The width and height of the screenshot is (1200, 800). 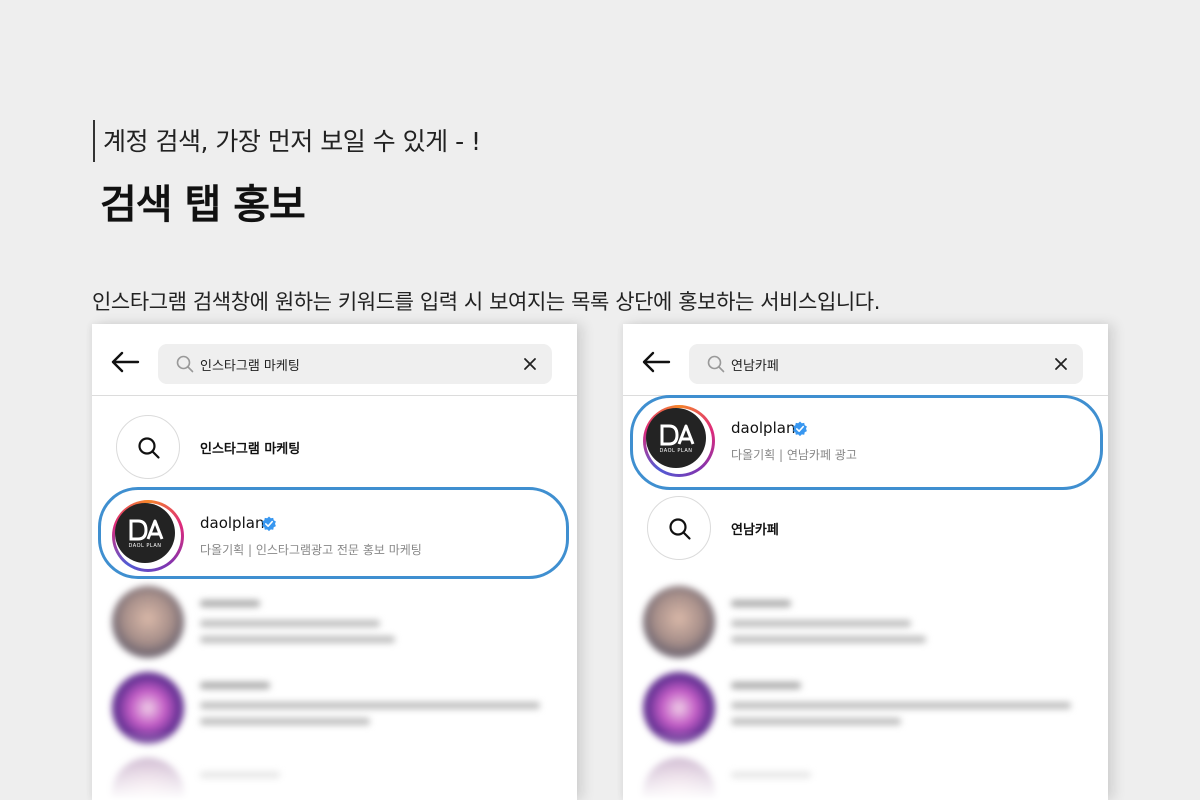 I want to click on search-input: 연남카페, so click(x=886, y=364).